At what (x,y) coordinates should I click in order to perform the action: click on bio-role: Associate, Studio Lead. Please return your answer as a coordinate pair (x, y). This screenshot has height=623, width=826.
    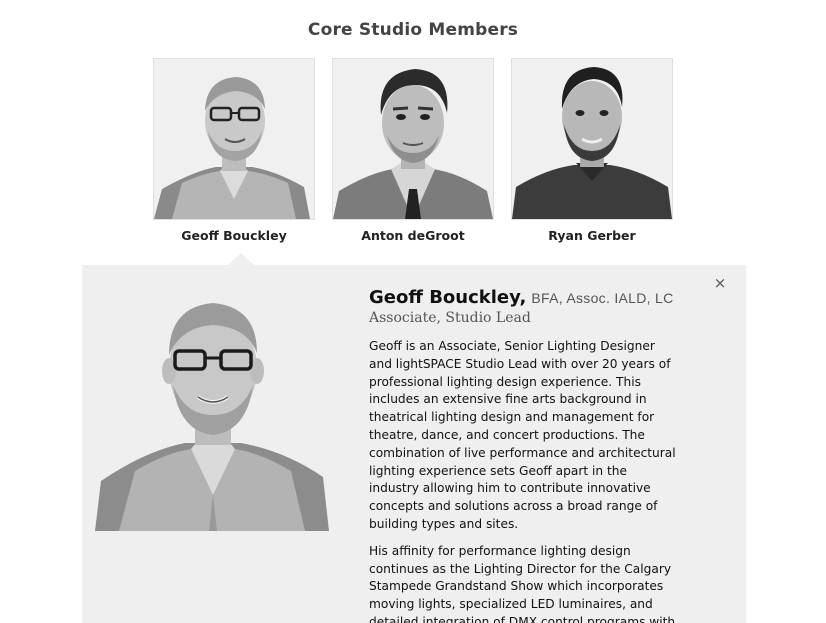
    Looking at the image, I should click on (450, 318).